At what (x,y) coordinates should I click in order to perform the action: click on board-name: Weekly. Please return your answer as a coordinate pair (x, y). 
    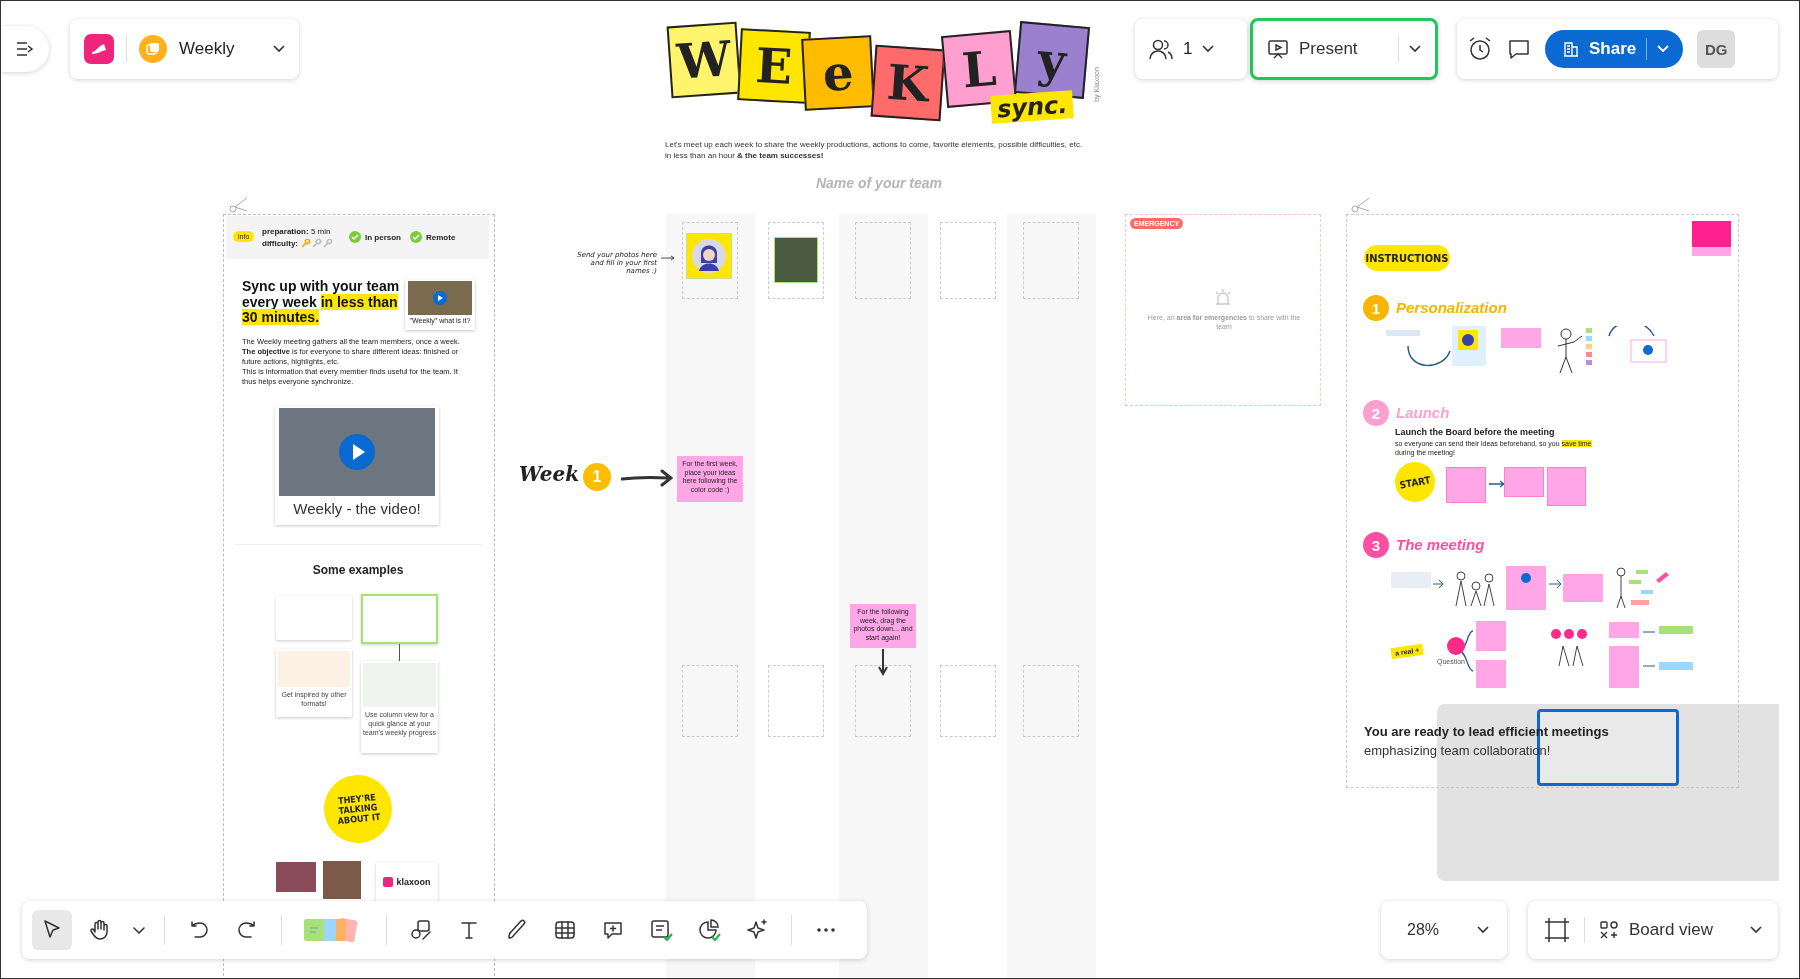
    Looking at the image, I should click on (207, 49).